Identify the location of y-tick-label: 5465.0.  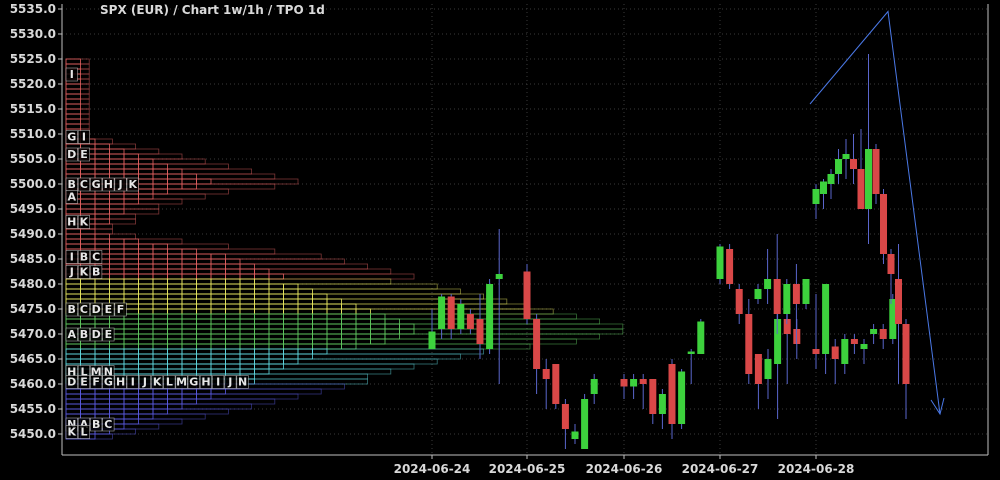
(33, 359).